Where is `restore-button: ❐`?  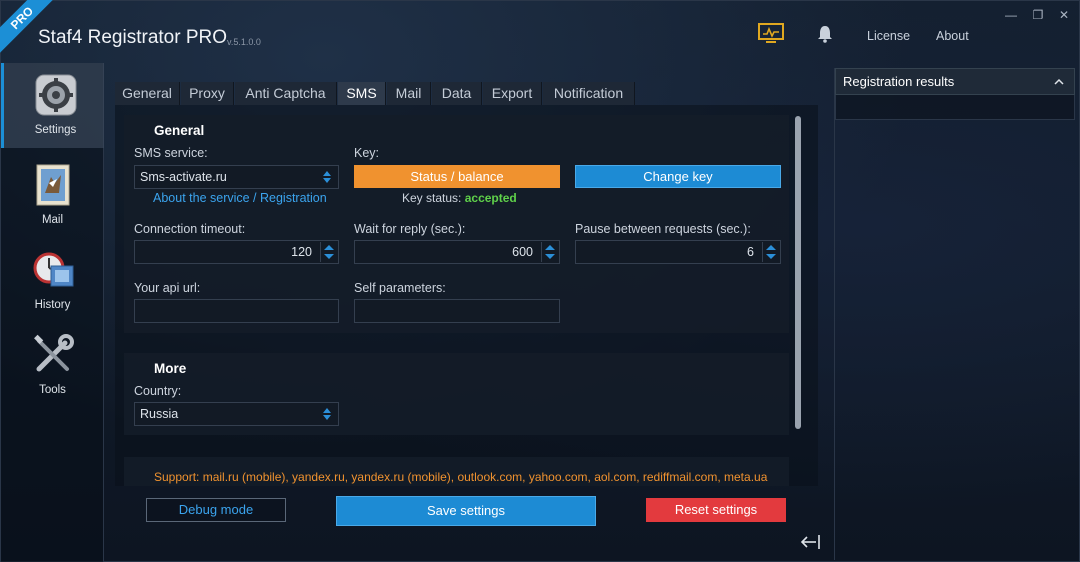
restore-button: ❐ is located at coordinates (1038, 15).